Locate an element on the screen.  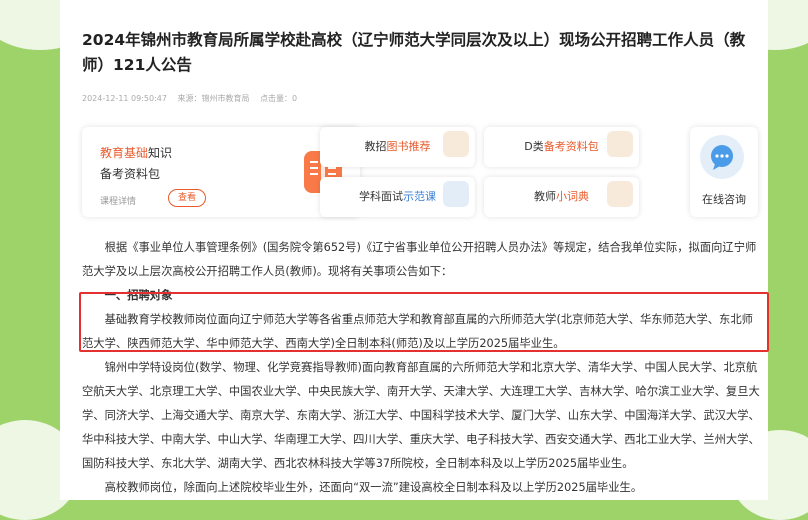
article-meta: 2024-12-11 09:50:47 来源：锦州市教育局 点击量：0 is located at coordinates (193, 98).